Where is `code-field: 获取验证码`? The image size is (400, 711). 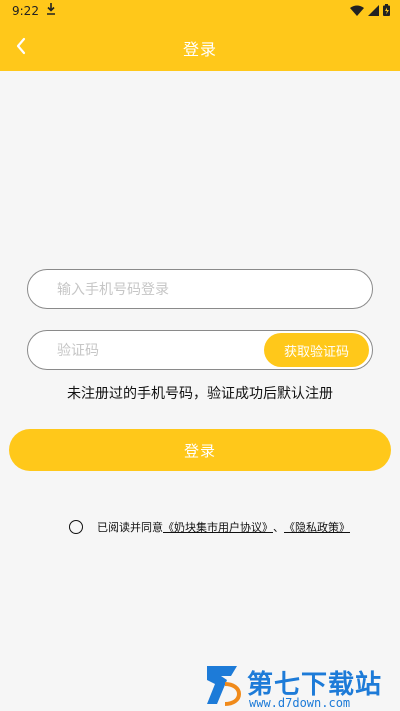 code-field: 获取验证码 is located at coordinates (200, 350).